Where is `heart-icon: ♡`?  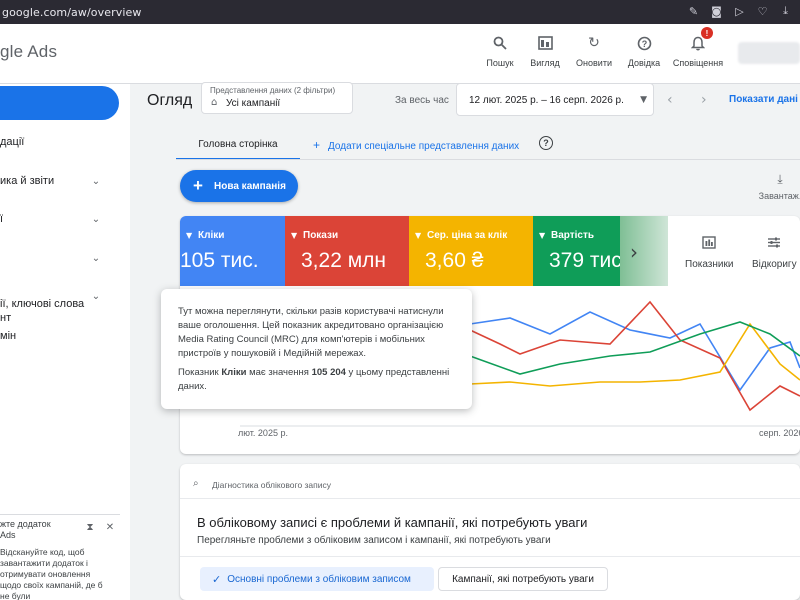 heart-icon: ♡ is located at coordinates (762, 11).